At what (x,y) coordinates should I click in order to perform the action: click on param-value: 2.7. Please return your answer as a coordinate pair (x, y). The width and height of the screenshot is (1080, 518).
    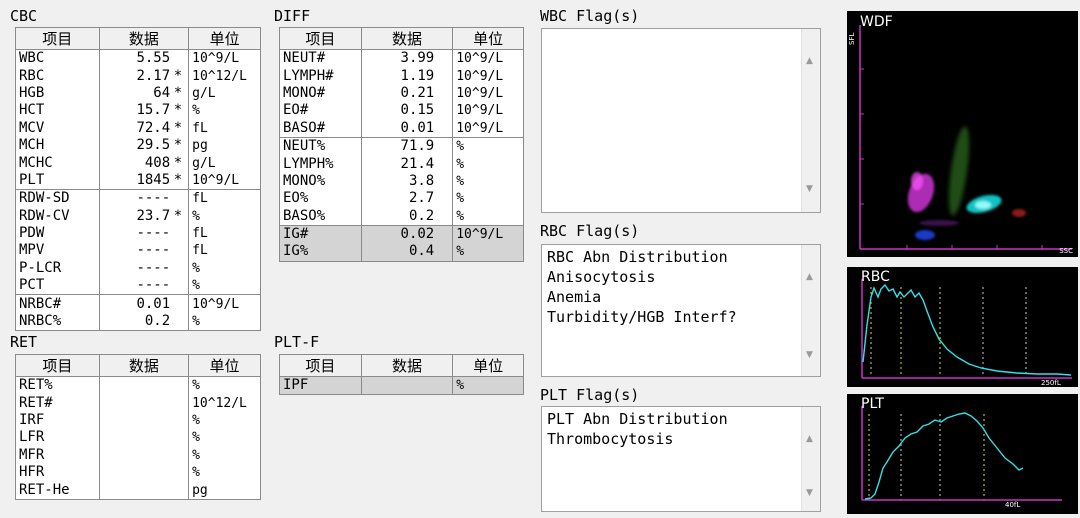
    Looking at the image, I should click on (407, 199).